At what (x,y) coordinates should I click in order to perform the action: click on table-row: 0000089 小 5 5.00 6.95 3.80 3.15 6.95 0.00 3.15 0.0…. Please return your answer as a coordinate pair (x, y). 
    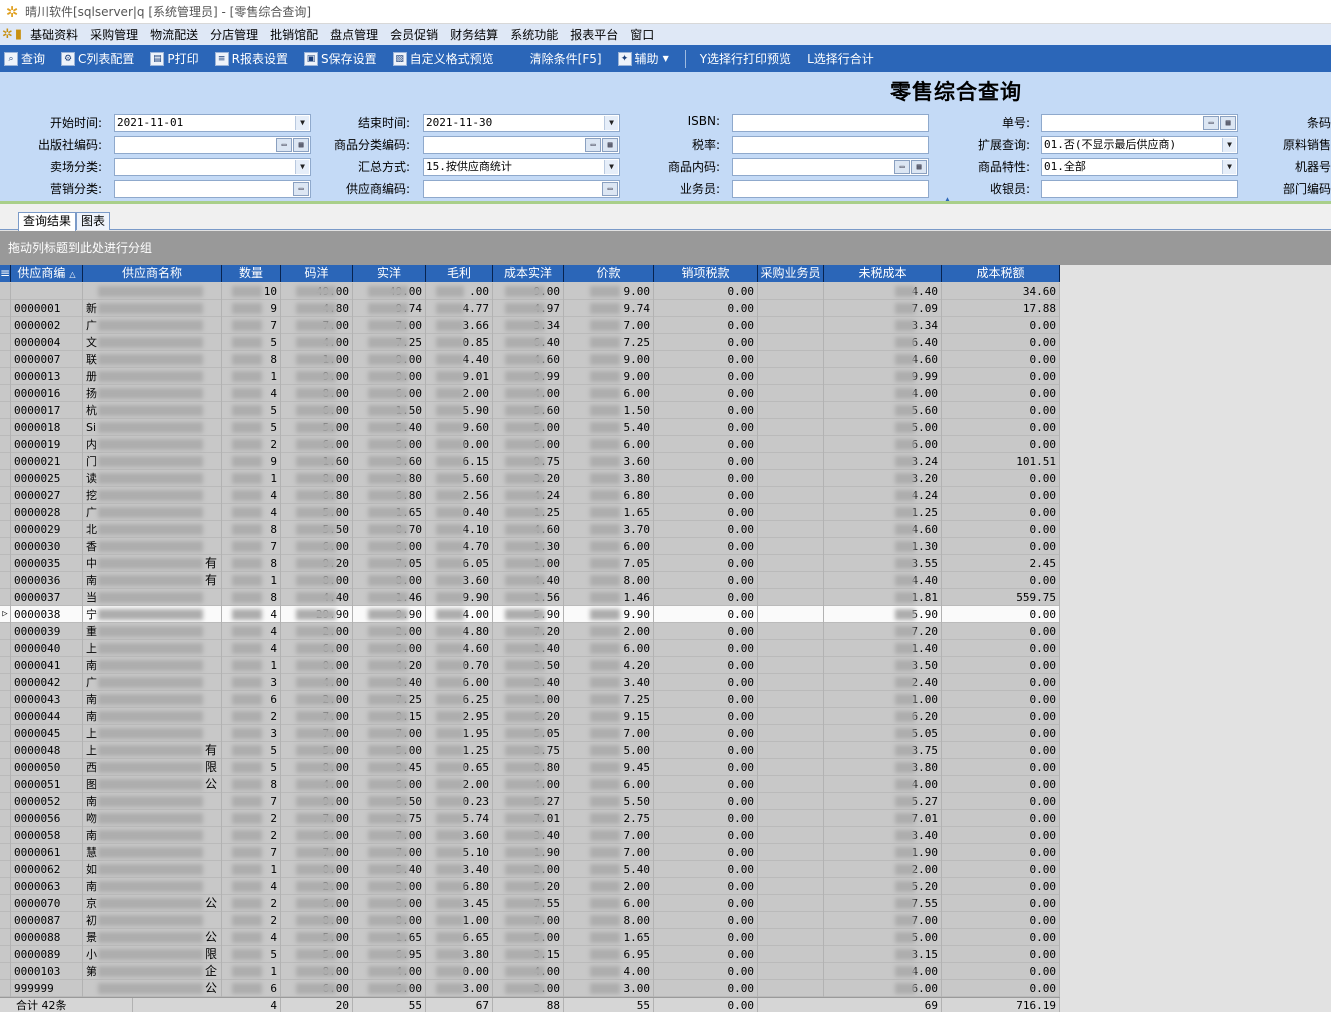
    Looking at the image, I should click on (530, 954).